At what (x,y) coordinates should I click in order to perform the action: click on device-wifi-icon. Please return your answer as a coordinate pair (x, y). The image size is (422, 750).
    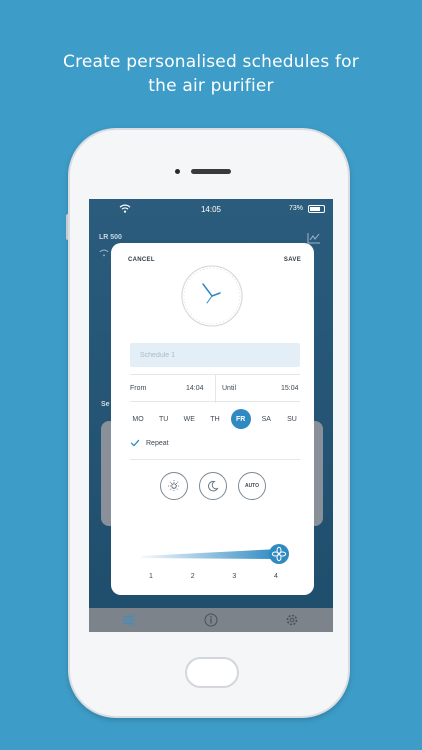
    Looking at the image, I should click on (104, 253).